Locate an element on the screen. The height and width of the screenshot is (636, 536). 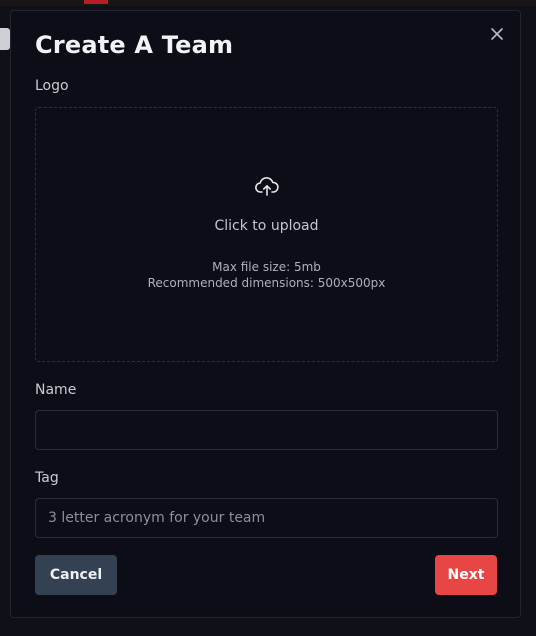
close-icon-glyph is located at coordinates (497, 34).